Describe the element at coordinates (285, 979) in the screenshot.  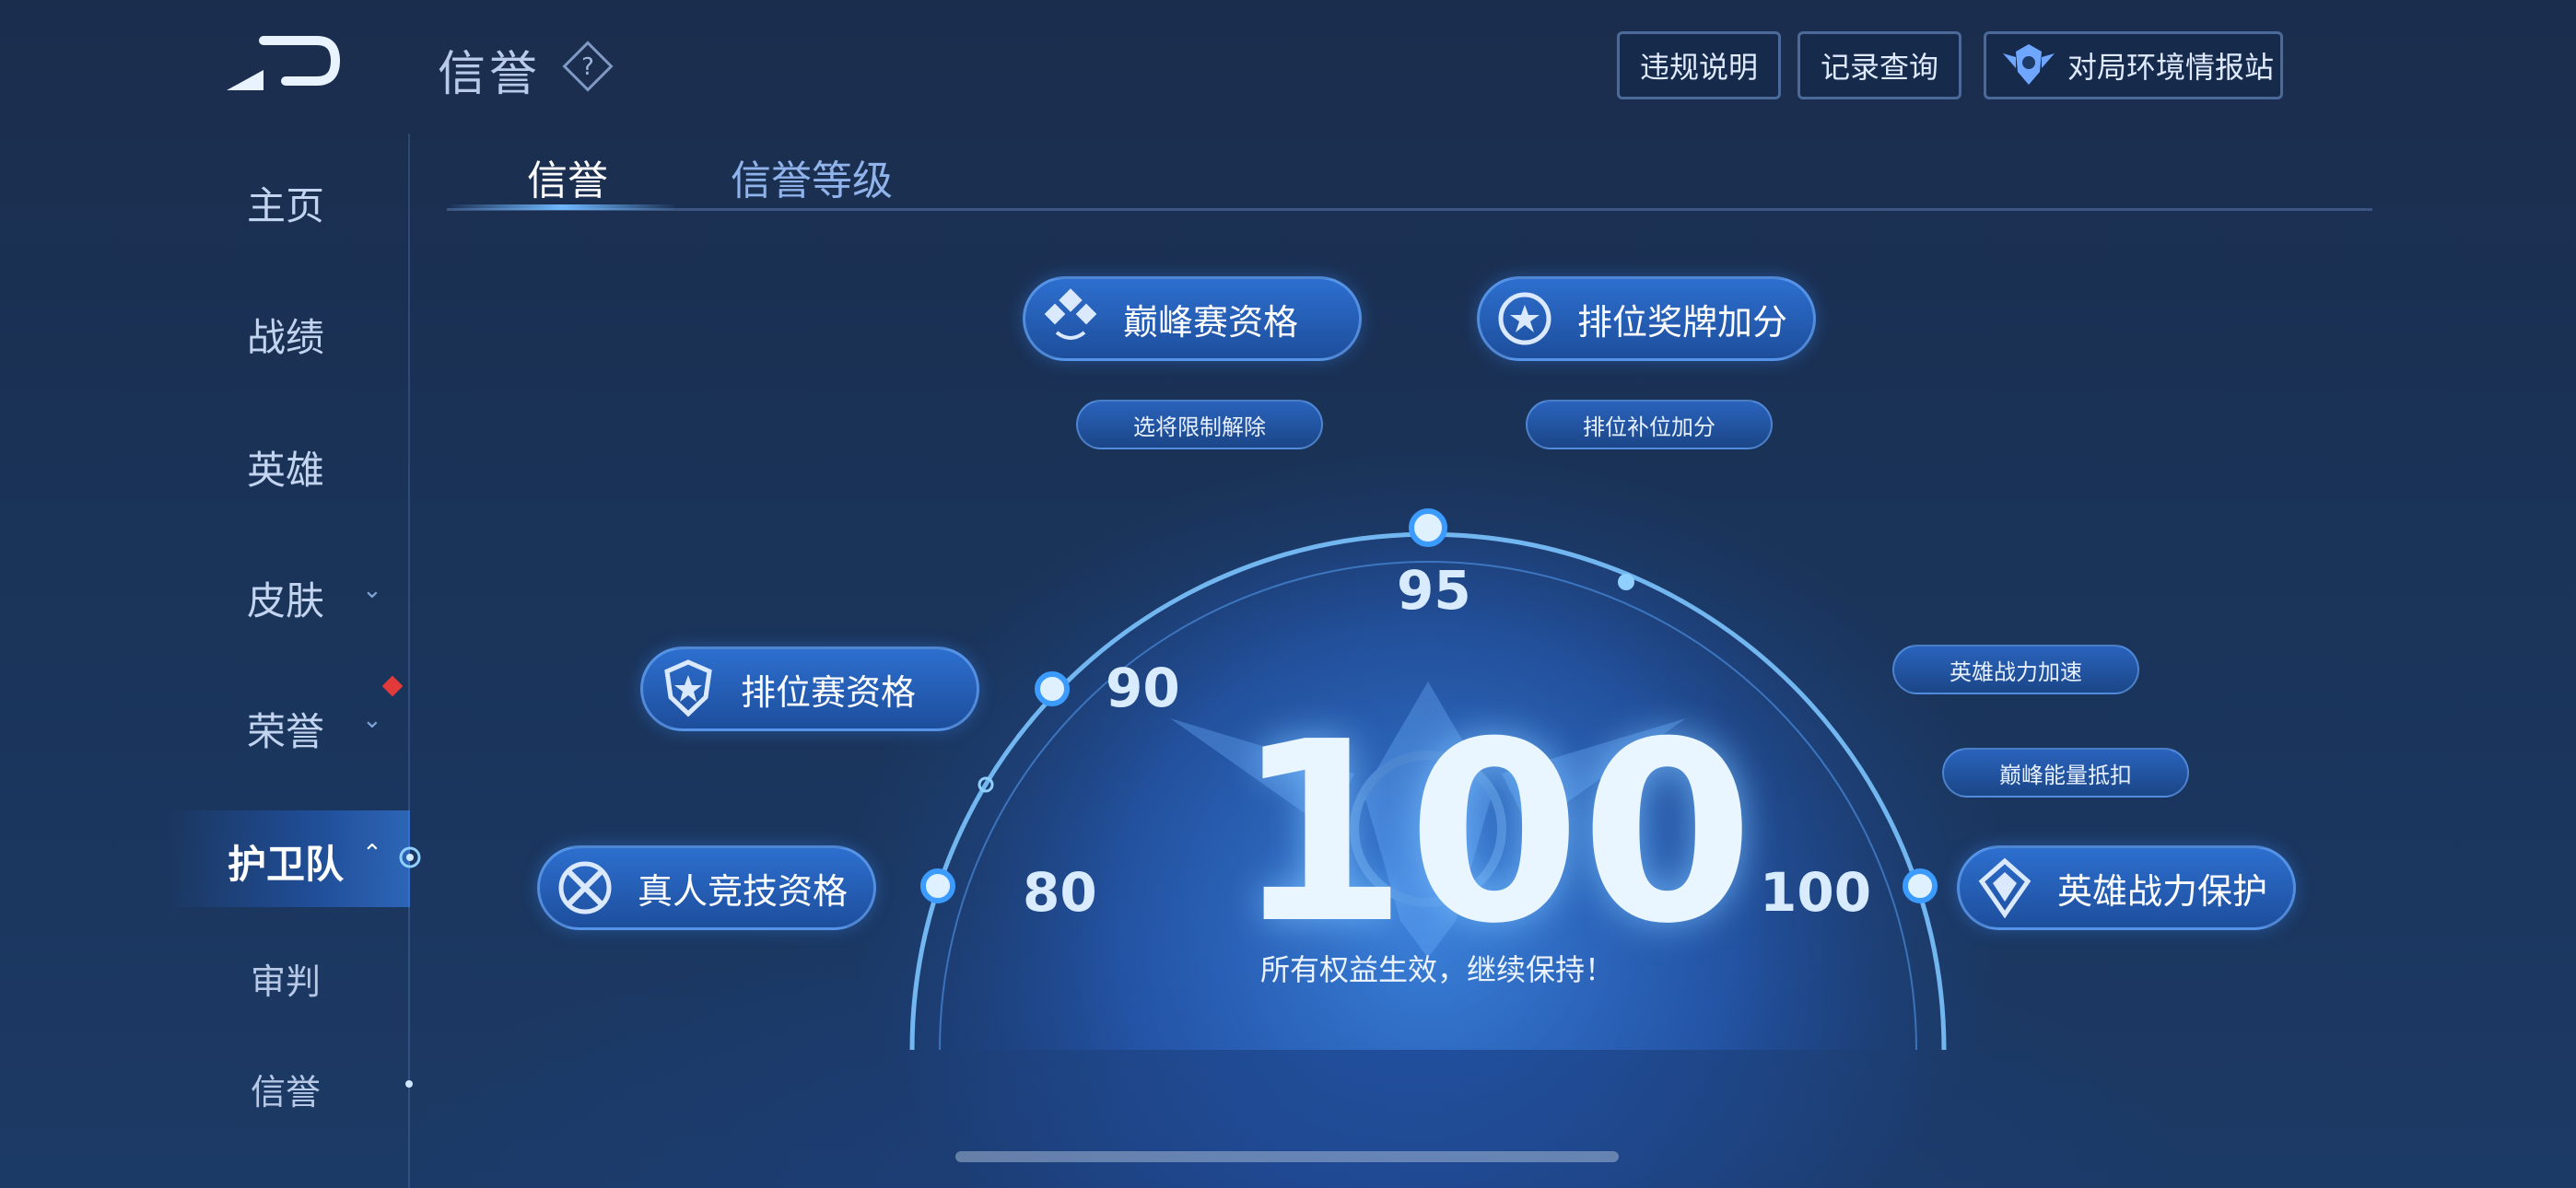
I see `sidebar-subitem-judgment: 审判` at that location.